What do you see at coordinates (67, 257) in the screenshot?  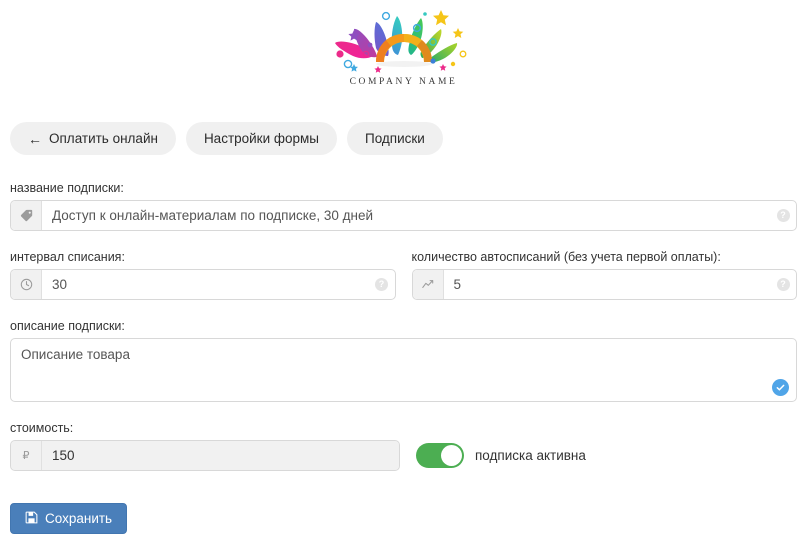 I see `billing-interval-label: интервал списания:` at bounding box center [67, 257].